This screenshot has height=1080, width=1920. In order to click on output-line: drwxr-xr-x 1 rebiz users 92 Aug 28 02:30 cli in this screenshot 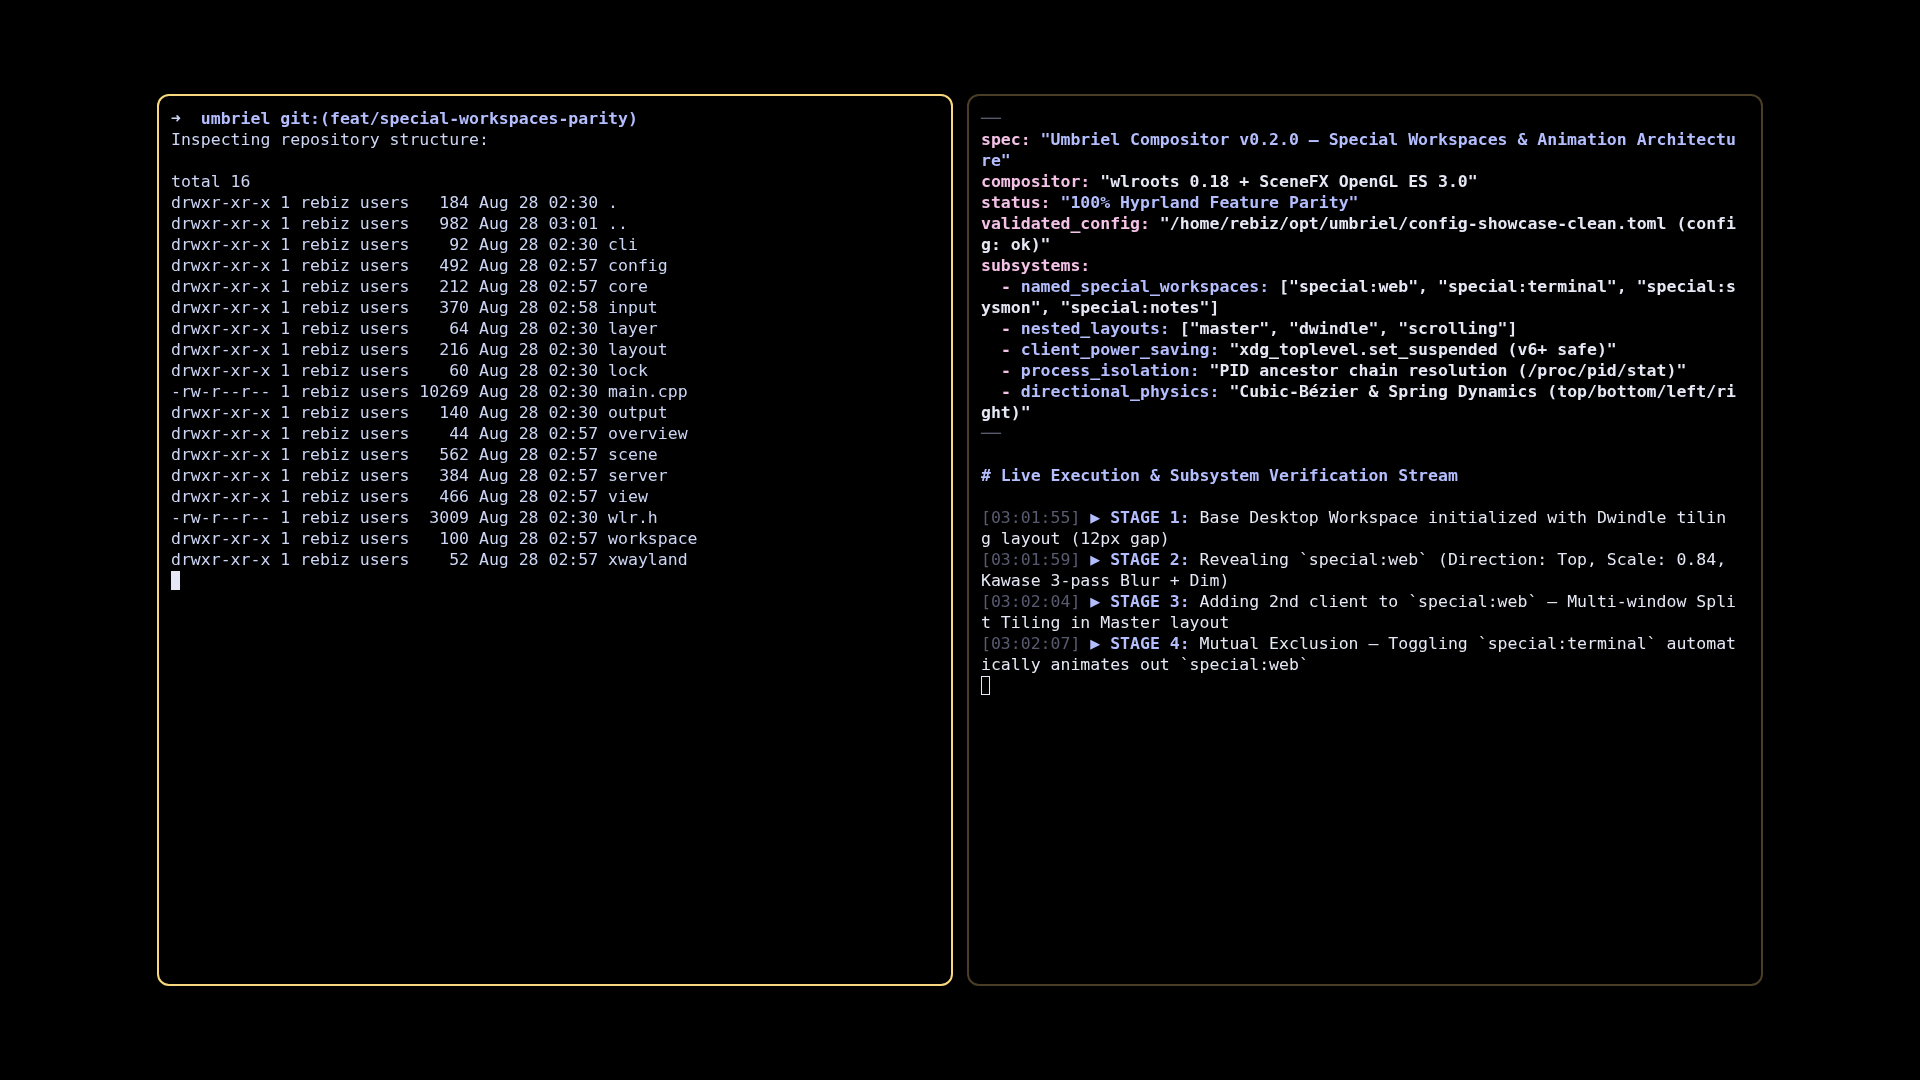, I will do `click(405, 244)`.